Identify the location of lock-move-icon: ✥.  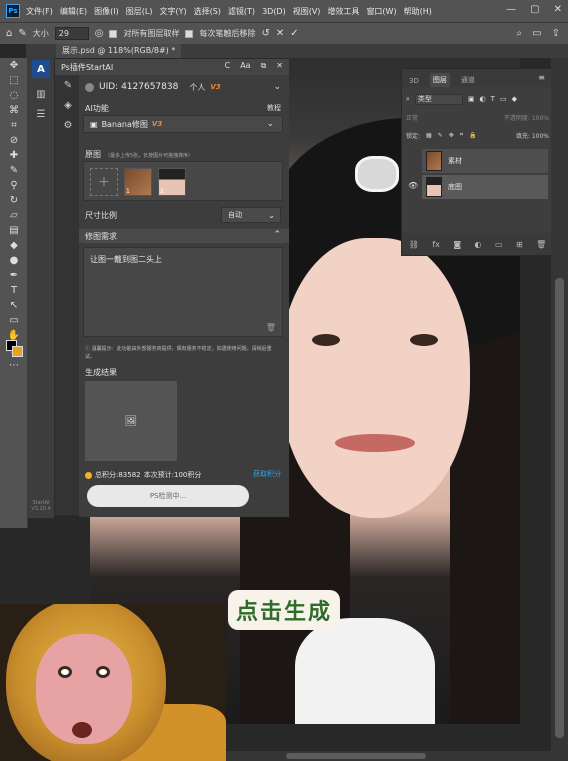
(451, 135).